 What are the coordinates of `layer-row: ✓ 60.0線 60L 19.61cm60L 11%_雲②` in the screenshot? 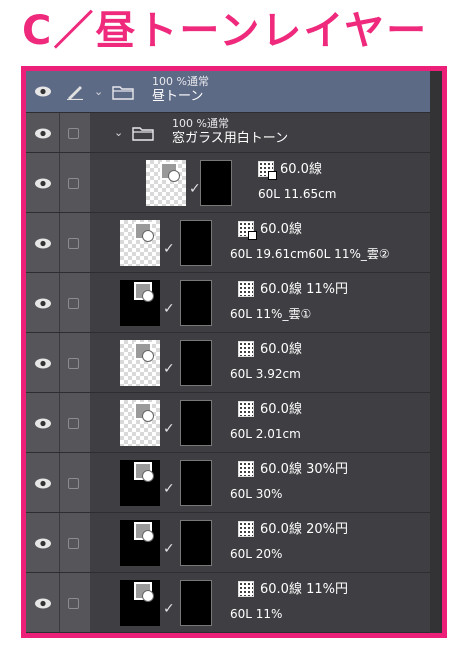 It's located at (228, 243).